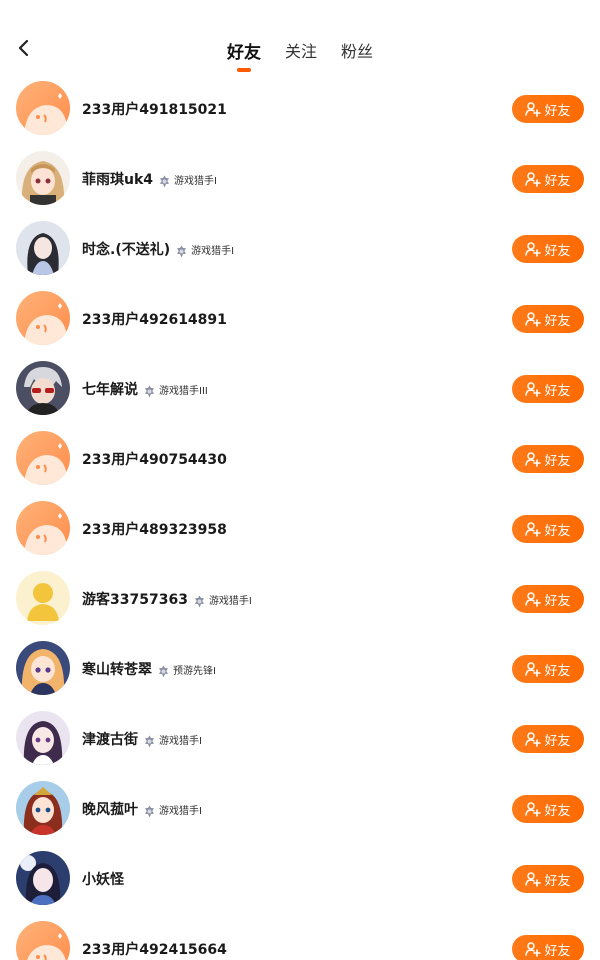 This screenshot has height=960, width=600. What do you see at coordinates (154, 459) in the screenshot?
I see `user-name: 233用户490754430` at bounding box center [154, 459].